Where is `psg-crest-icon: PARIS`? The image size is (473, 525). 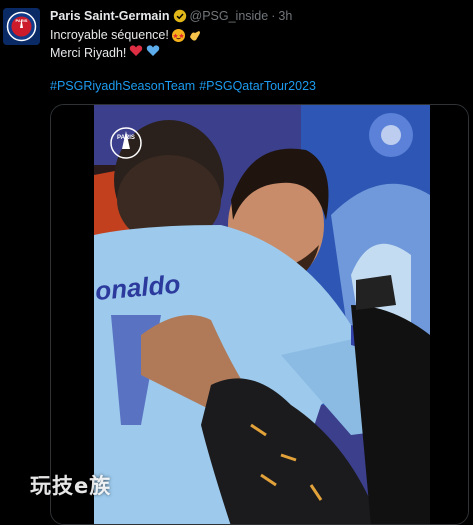 psg-crest-icon: PARIS is located at coordinates (21, 26).